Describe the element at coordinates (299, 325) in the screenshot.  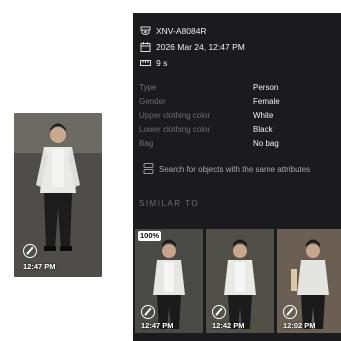
I see `similar-item-time: 12:02 PM` at that location.